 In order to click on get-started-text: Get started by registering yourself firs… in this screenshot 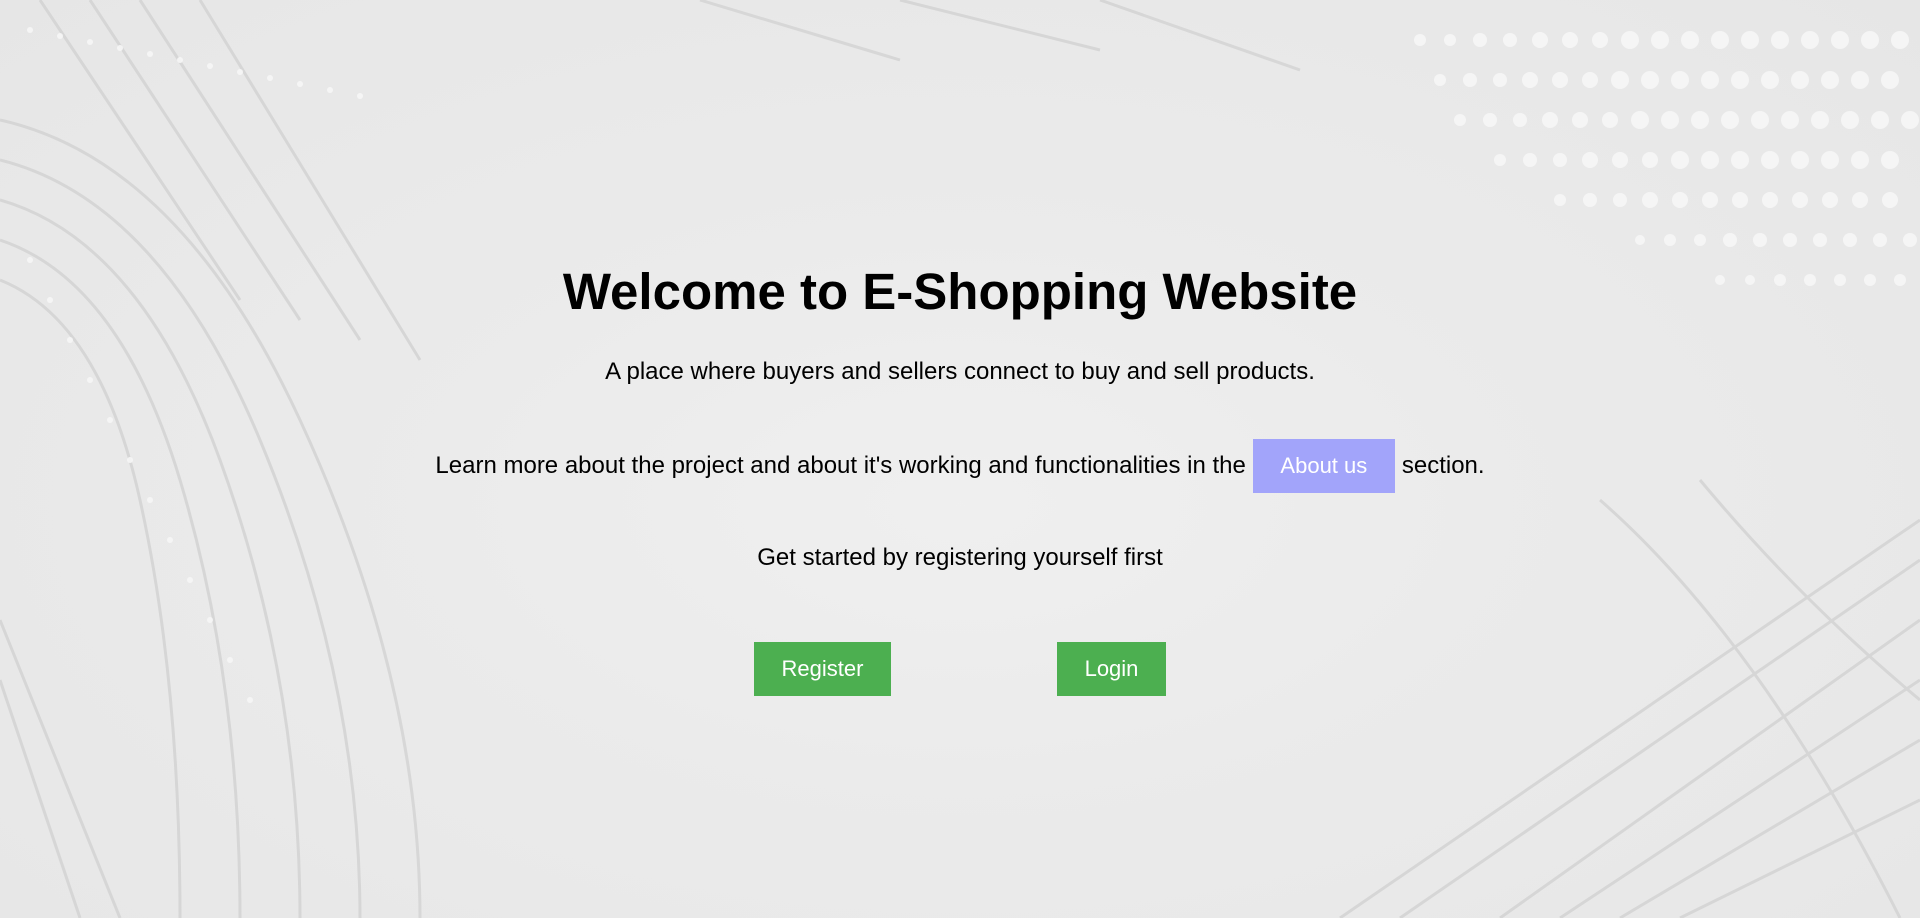, I will do `click(960, 557)`.